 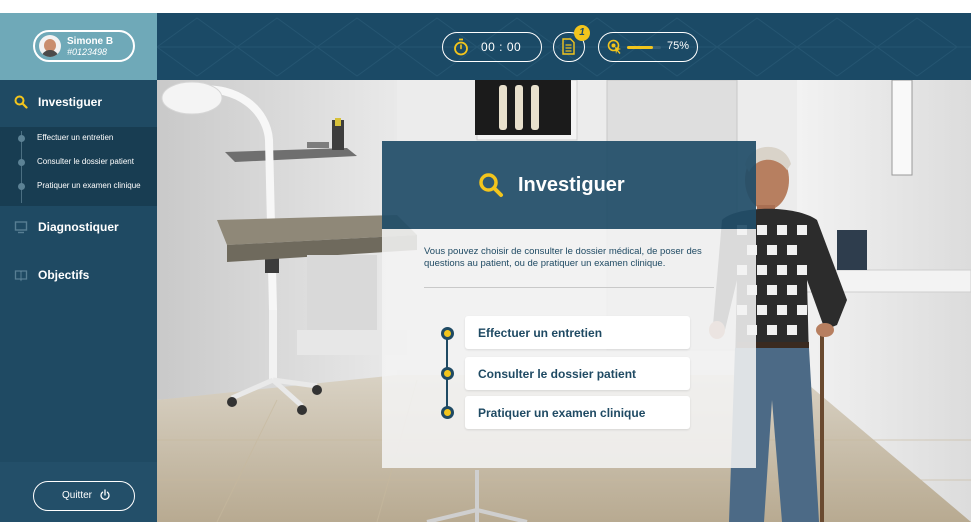 I want to click on option-examen-button: Pratiquer un examen clinique, so click(x=577, y=412).